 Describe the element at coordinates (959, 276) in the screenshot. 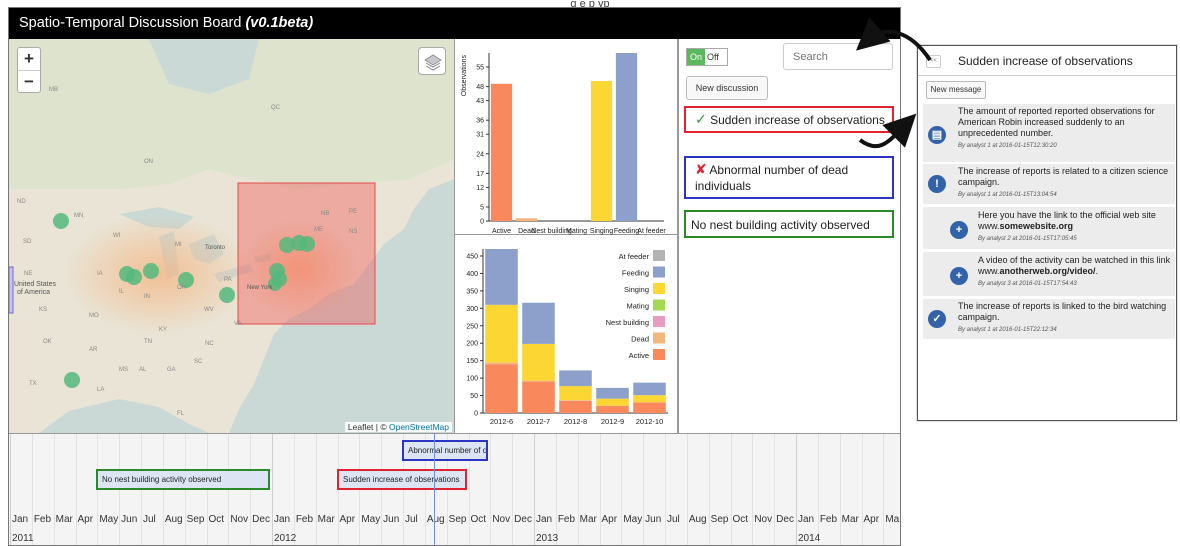

I see `plus-icon: +` at that location.